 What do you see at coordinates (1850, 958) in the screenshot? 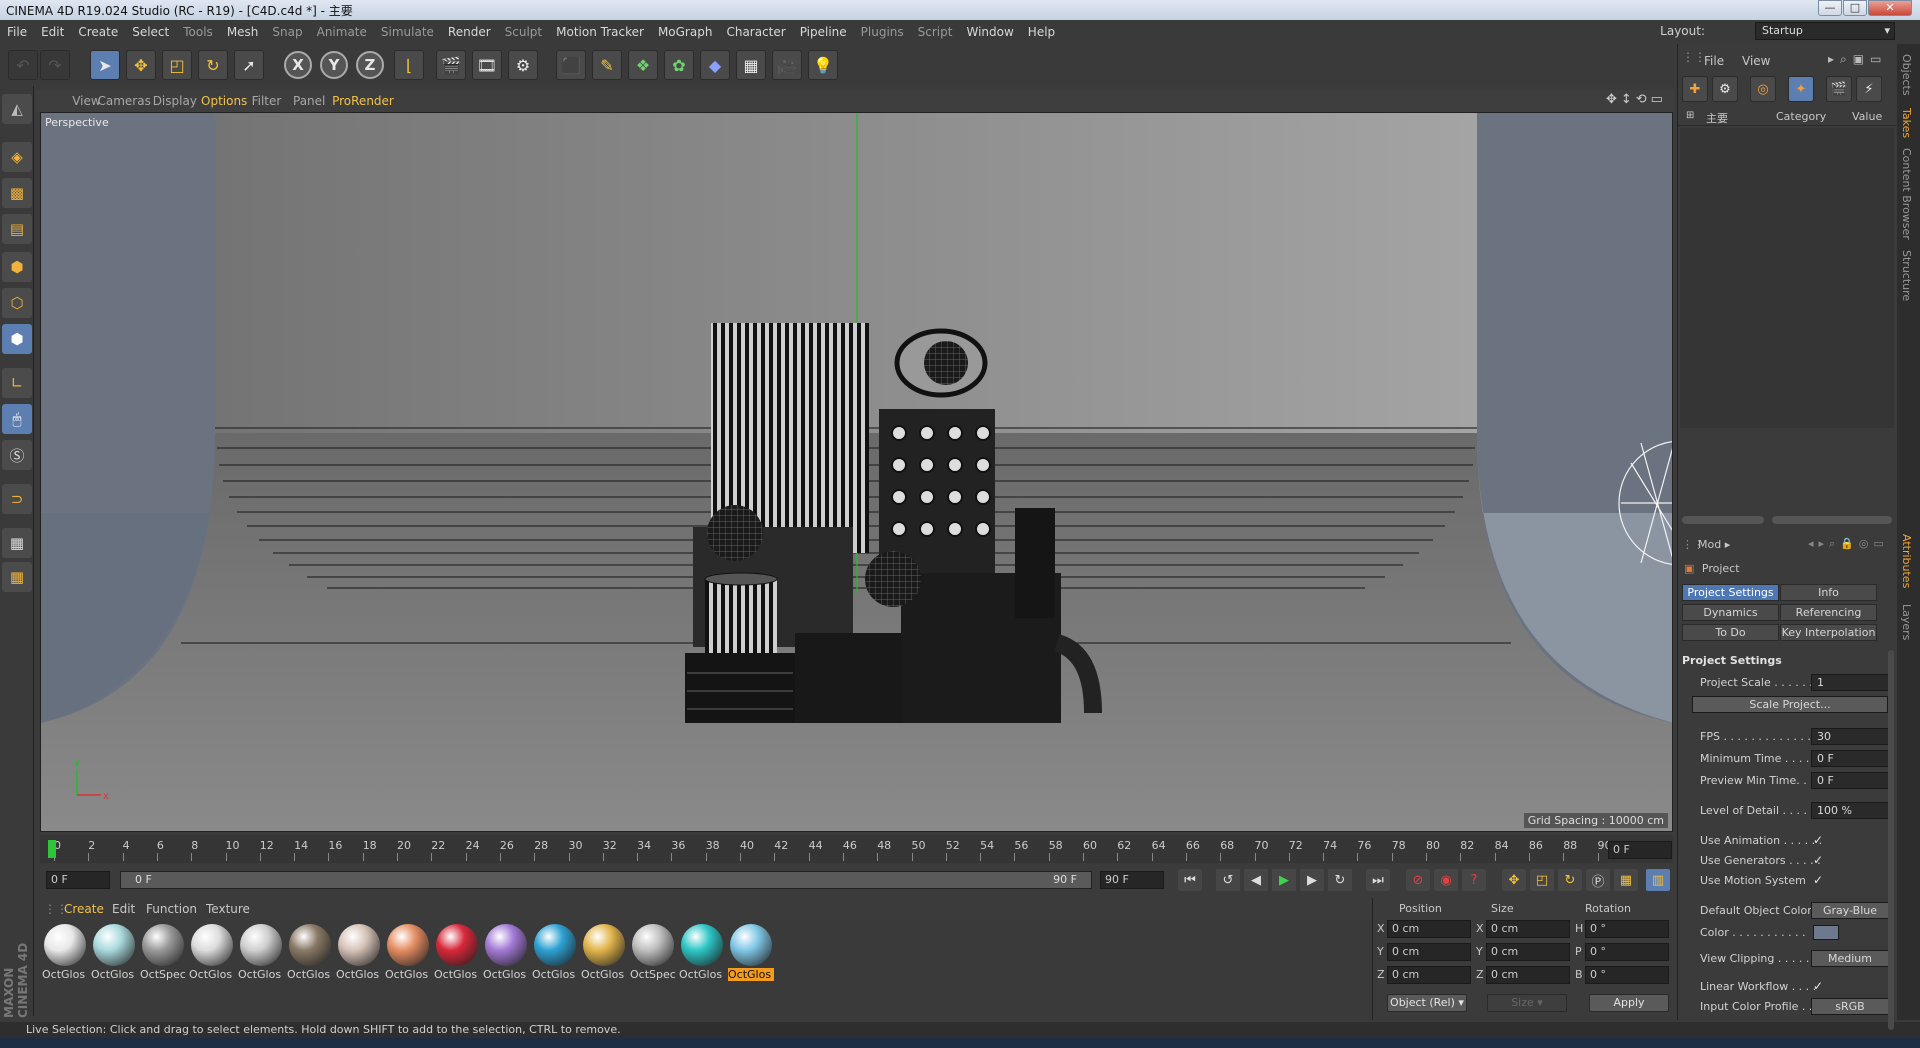
I see `property-button: Medium` at bounding box center [1850, 958].